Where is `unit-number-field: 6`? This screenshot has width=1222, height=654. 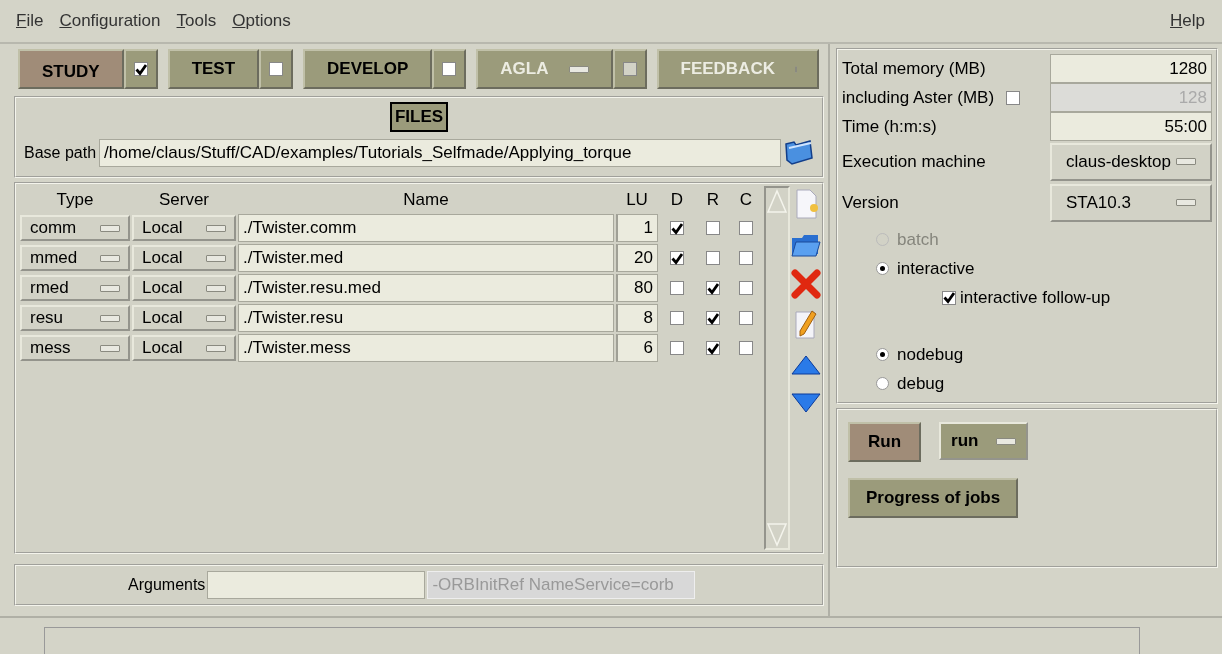 unit-number-field: 6 is located at coordinates (637, 348).